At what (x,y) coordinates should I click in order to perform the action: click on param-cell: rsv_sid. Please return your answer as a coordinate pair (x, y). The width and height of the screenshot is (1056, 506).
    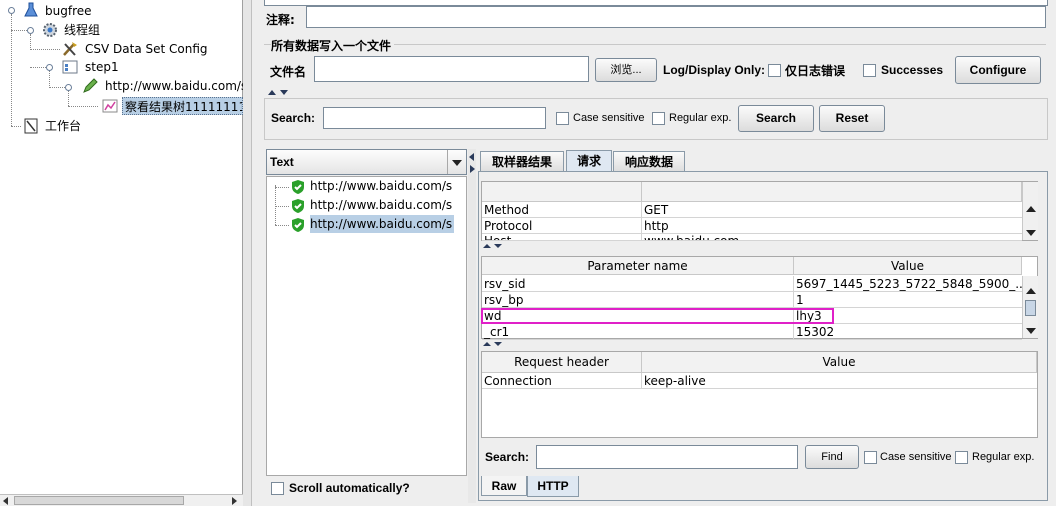
    Looking at the image, I should click on (638, 284).